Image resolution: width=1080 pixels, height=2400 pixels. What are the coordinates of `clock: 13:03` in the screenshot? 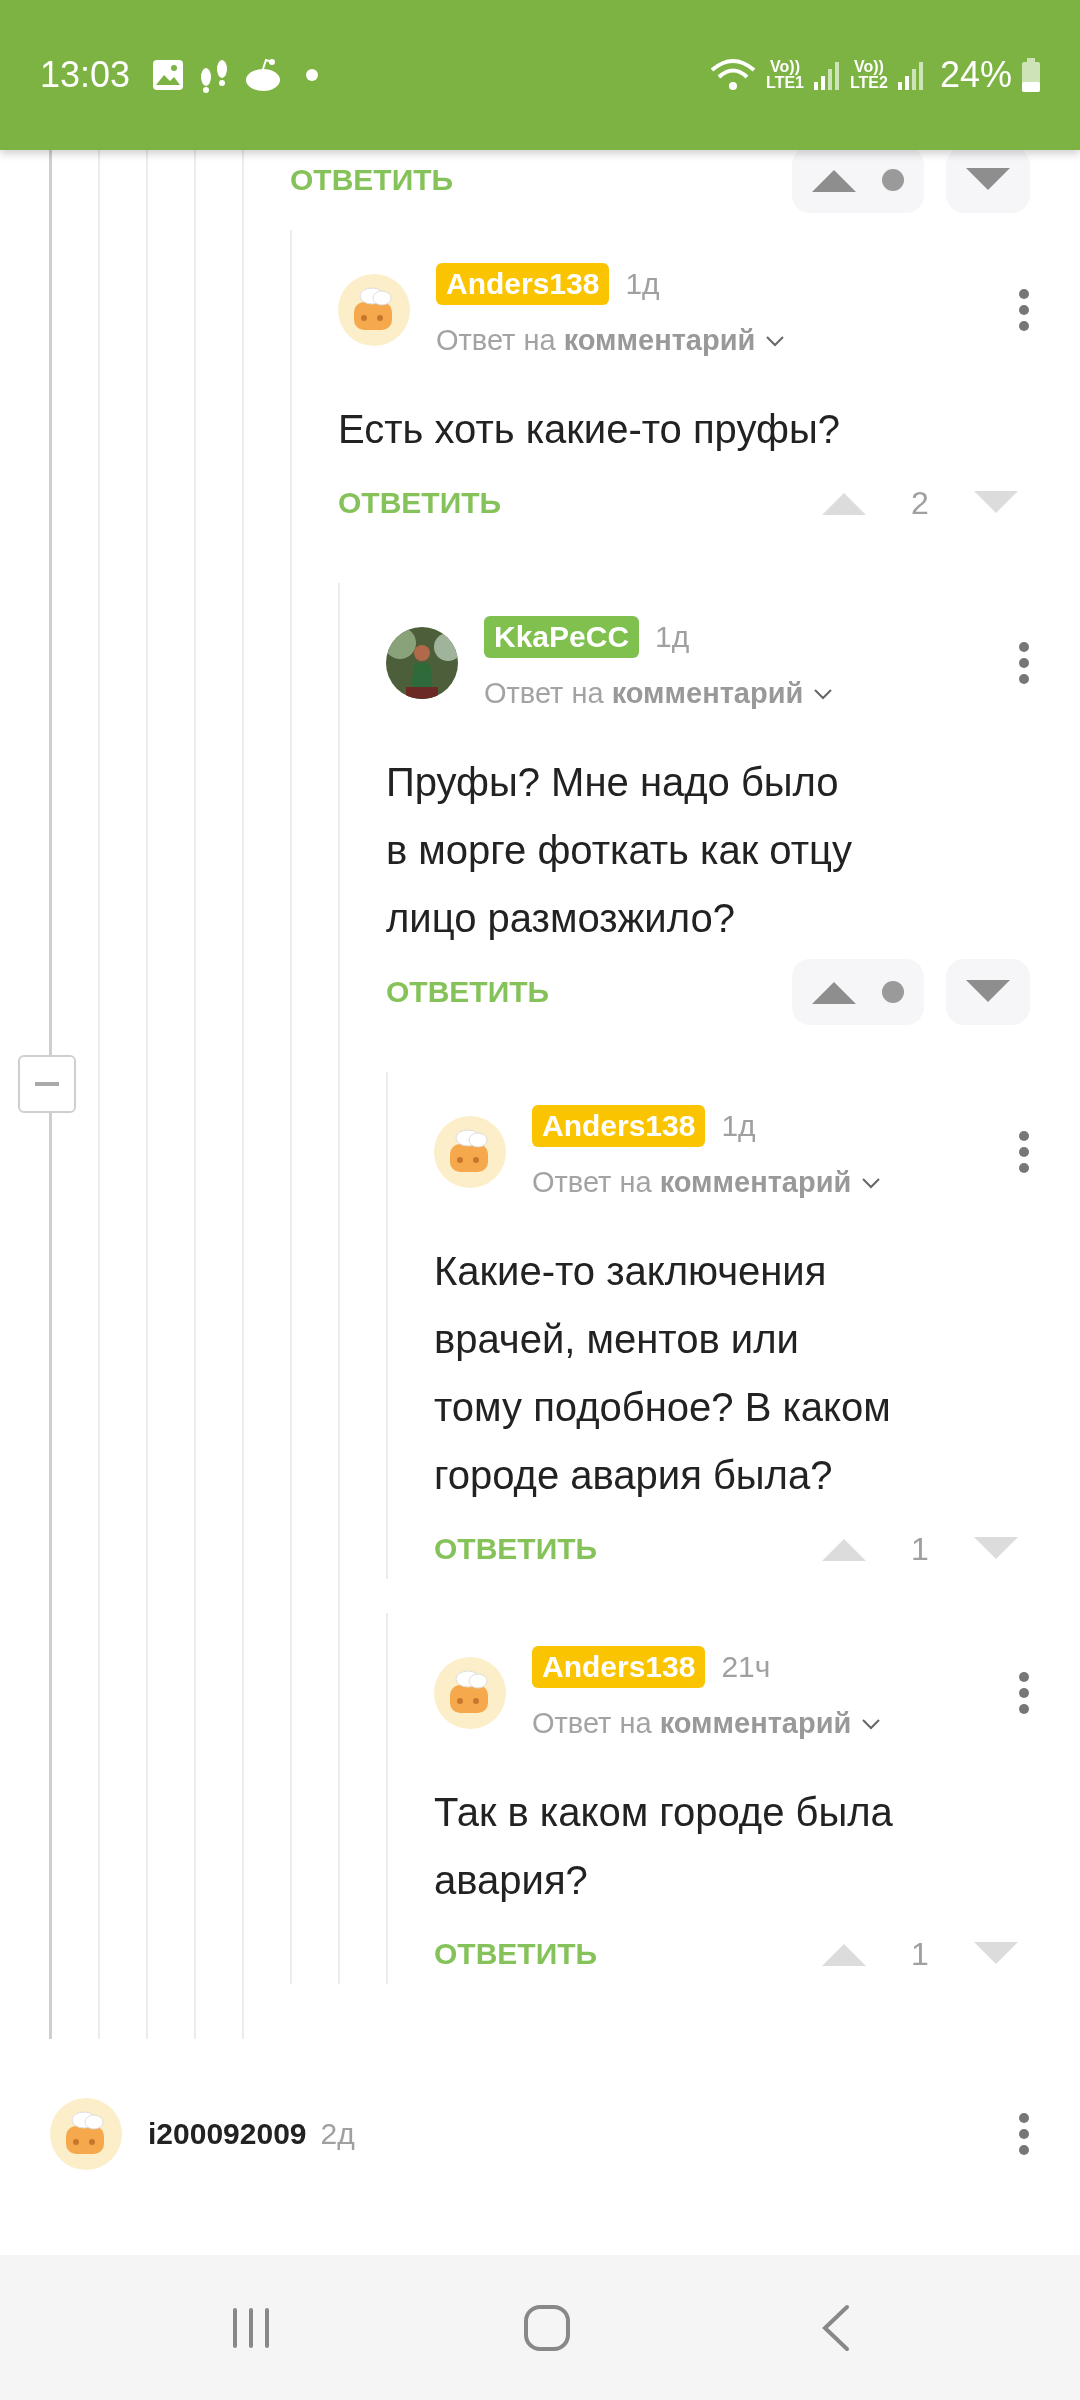 It's located at (85, 75).